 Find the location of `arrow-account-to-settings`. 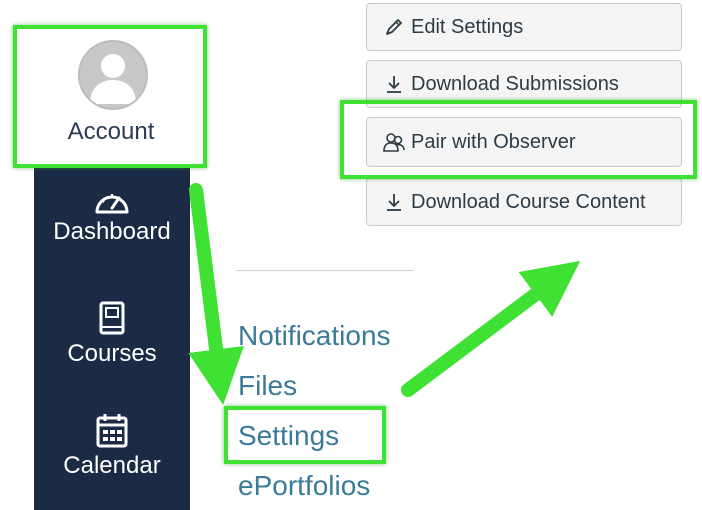

arrow-account-to-settings is located at coordinates (216, 294).